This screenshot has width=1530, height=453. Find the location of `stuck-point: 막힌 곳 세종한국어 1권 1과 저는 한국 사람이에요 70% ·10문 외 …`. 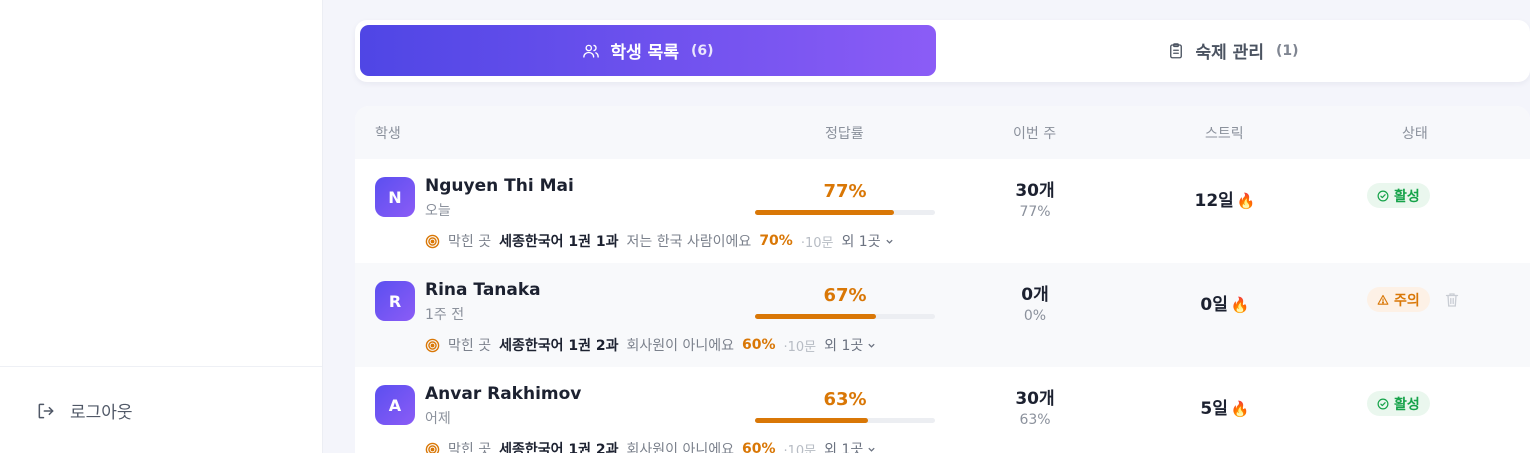

stuck-point: 막힌 곳 세종한국어 1권 1과 저는 한국 사람이에요 70% ·10문 외 … is located at coordinates (659, 241).